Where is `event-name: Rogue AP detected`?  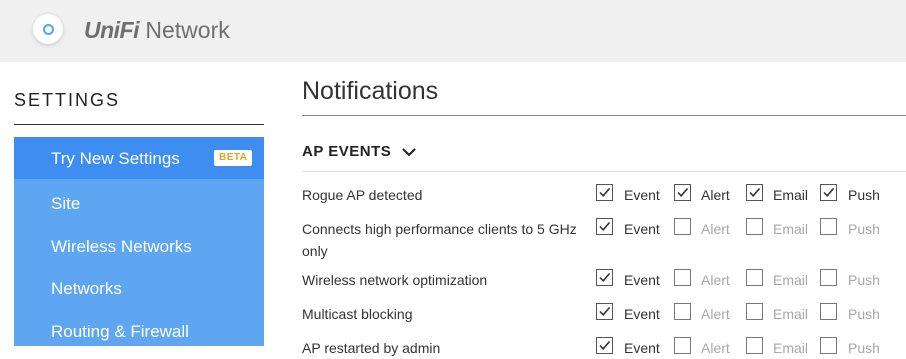 event-name: Rogue AP detected is located at coordinates (362, 195).